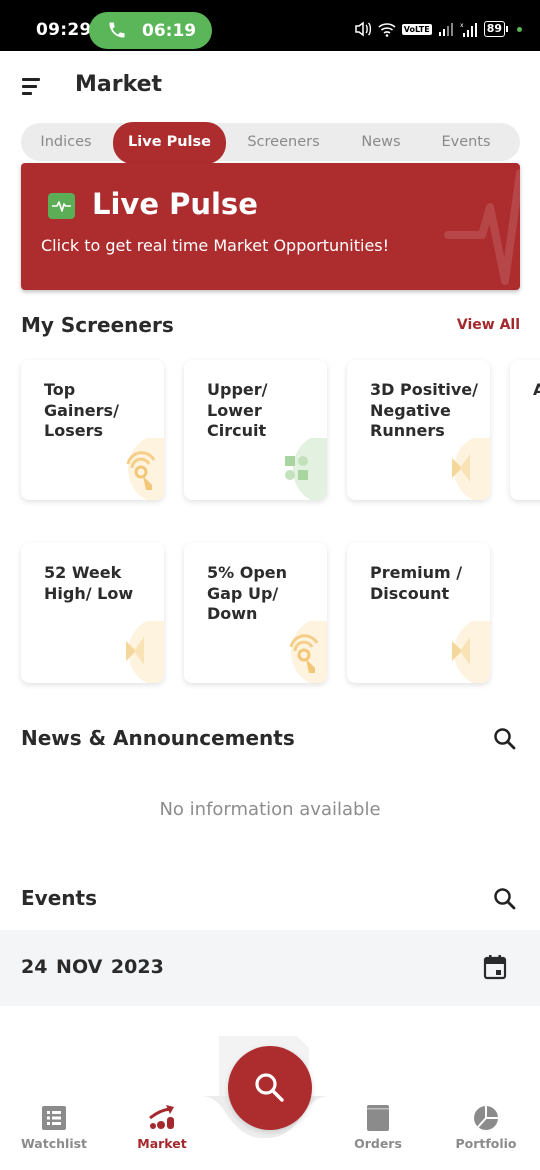 The width and height of the screenshot is (540, 1170). What do you see at coordinates (237, 410) in the screenshot?
I see `card-label: Upper/ Lower Circuit` at bounding box center [237, 410].